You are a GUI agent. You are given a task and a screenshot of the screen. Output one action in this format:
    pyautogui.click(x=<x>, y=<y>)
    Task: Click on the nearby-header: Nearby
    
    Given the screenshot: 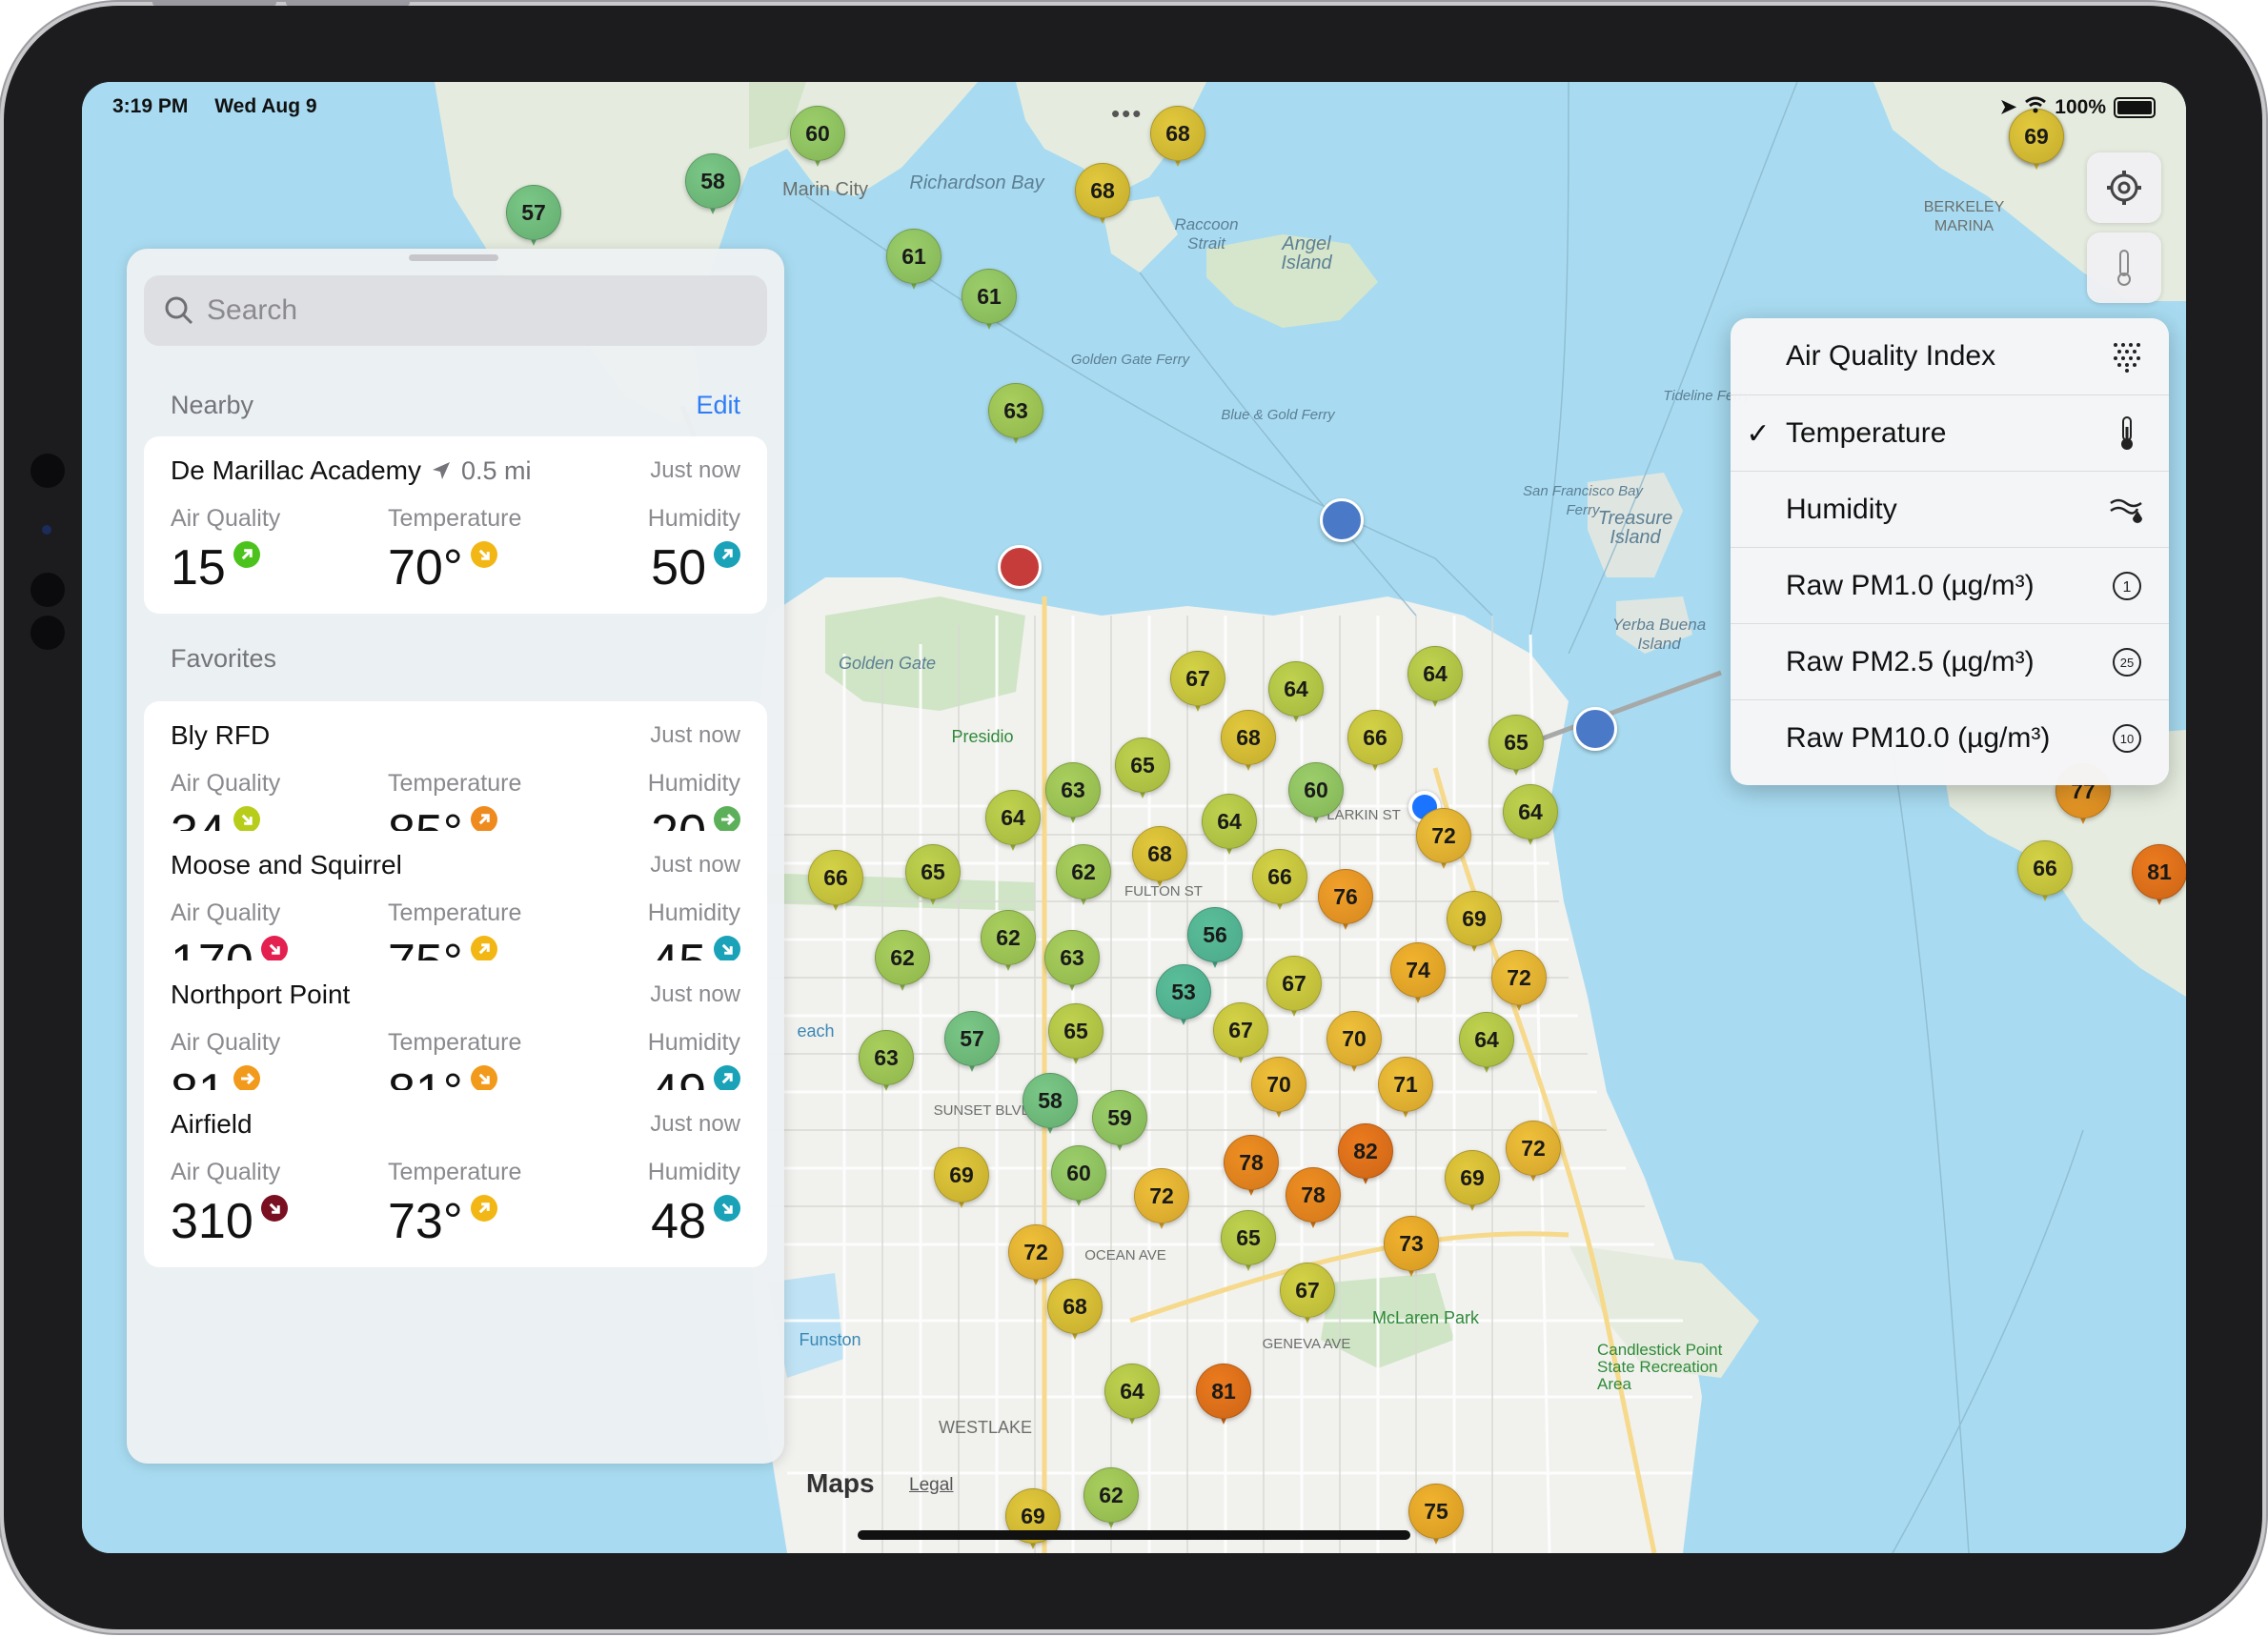 What is the action you would take?
    pyautogui.click(x=212, y=405)
    